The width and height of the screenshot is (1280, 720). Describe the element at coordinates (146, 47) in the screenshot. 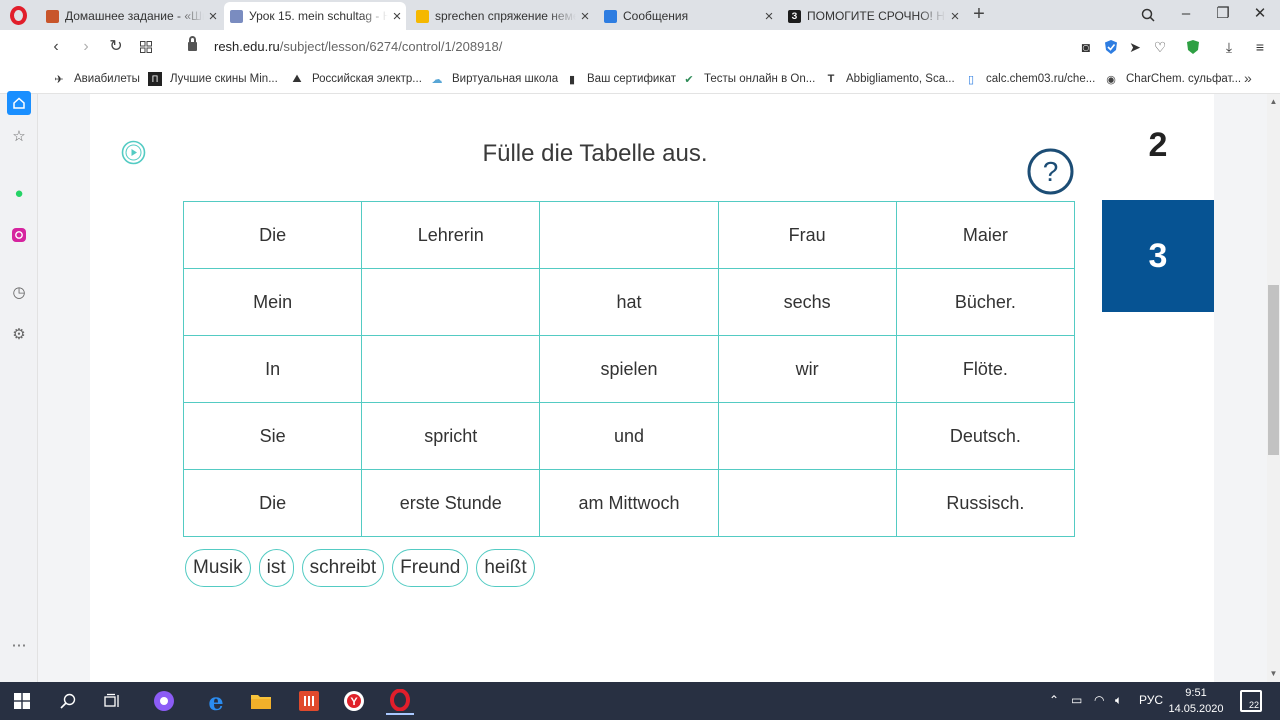

I see `speed-dial-icon` at that location.